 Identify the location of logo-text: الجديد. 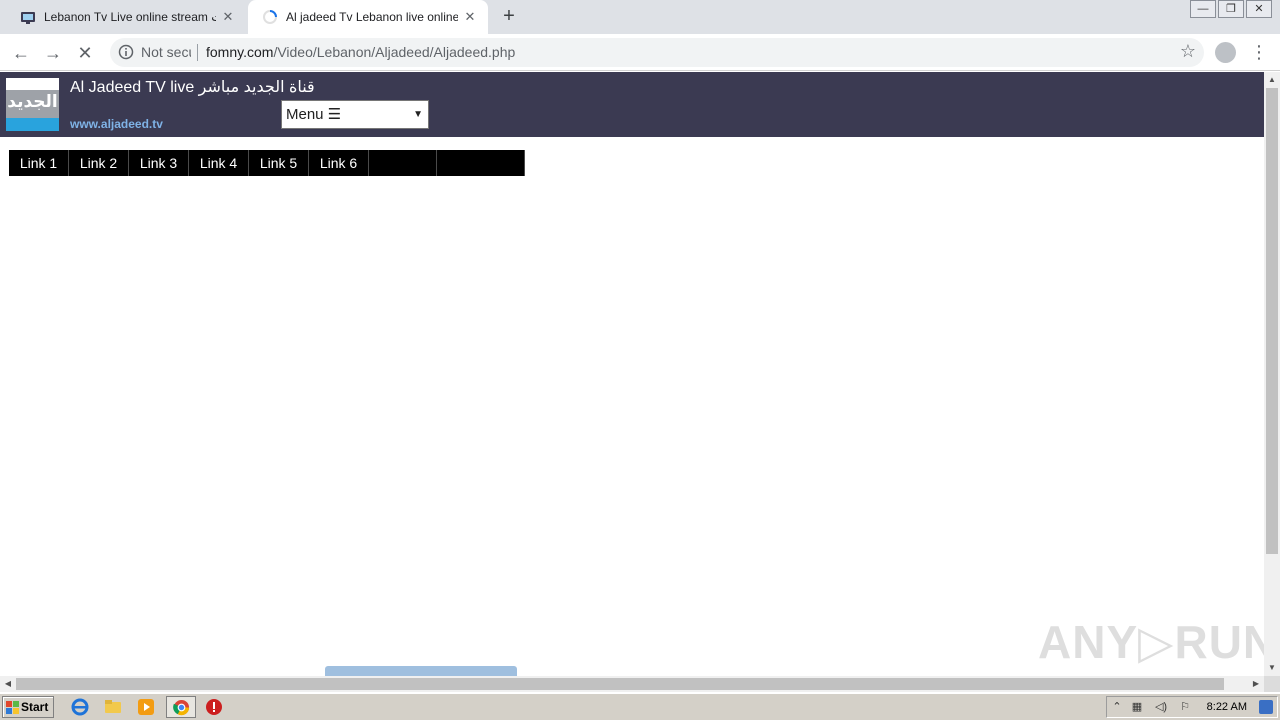
(32, 102).